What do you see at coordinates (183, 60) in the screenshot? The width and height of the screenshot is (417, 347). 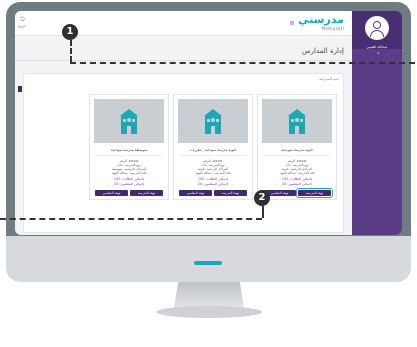 I see `title-divider` at bounding box center [183, 60].